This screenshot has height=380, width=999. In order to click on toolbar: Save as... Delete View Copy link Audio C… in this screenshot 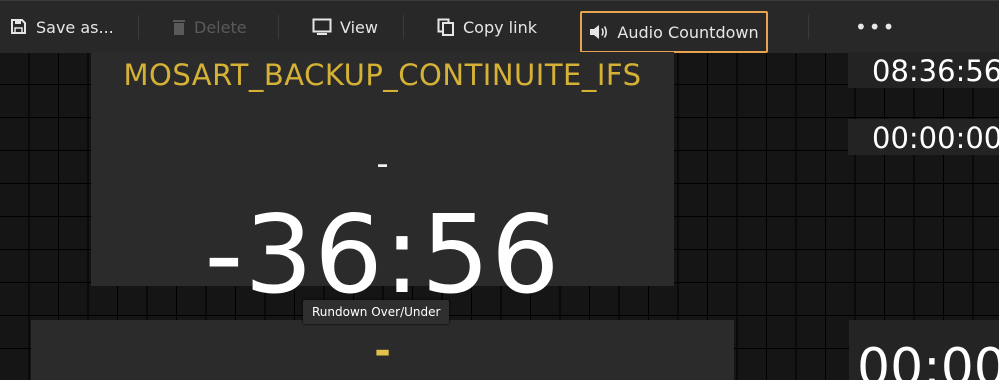, I will do `click(499, 26)`.